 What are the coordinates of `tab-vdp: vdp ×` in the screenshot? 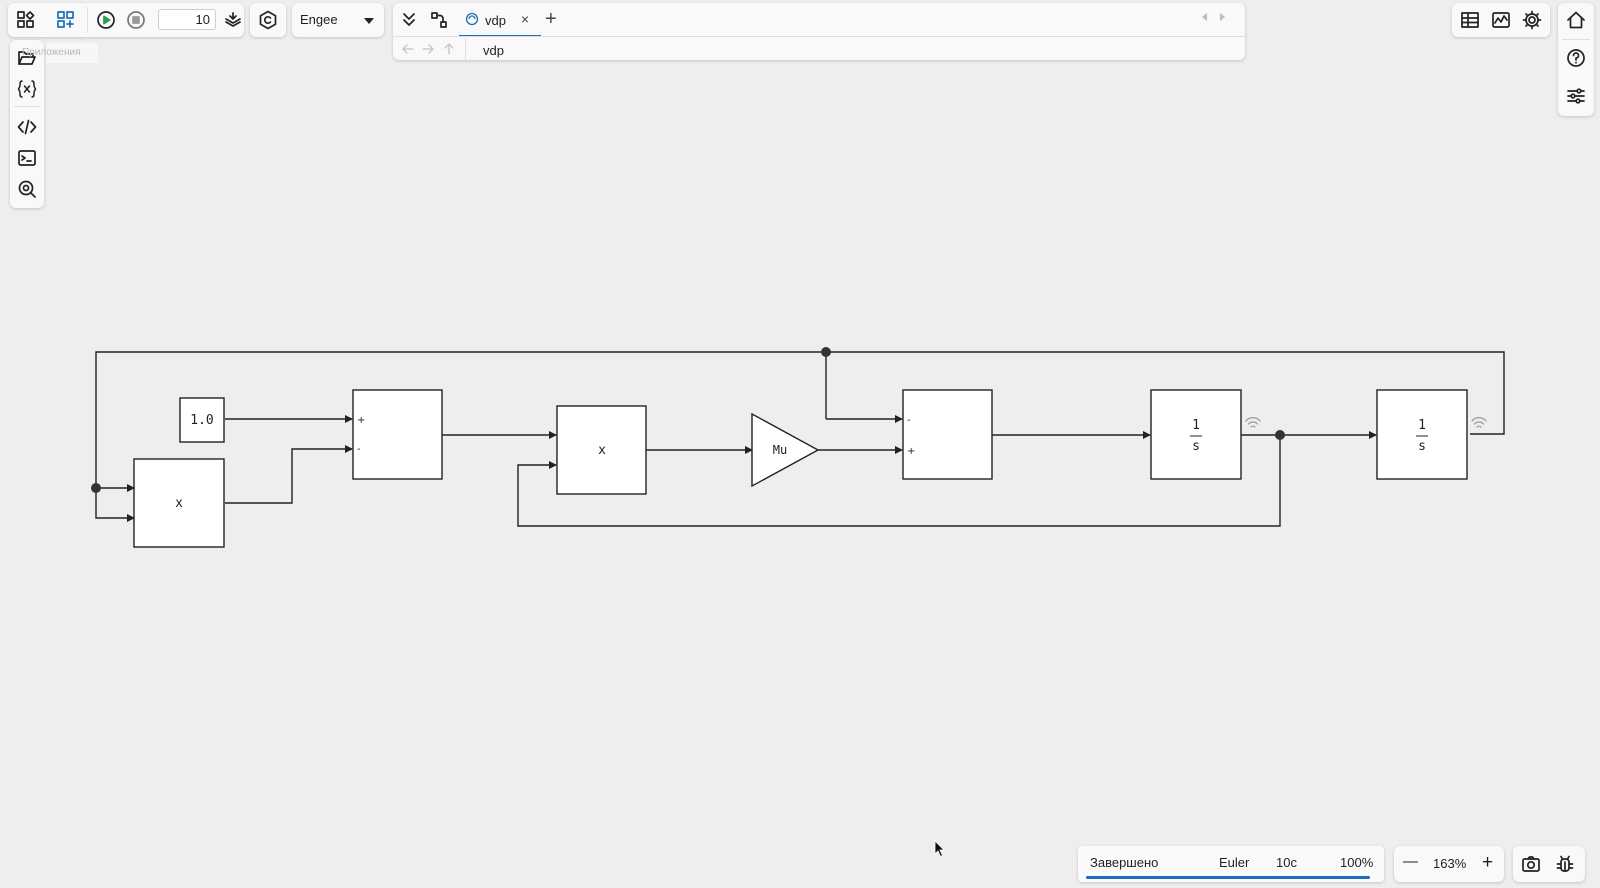 It's located at (500, 21).